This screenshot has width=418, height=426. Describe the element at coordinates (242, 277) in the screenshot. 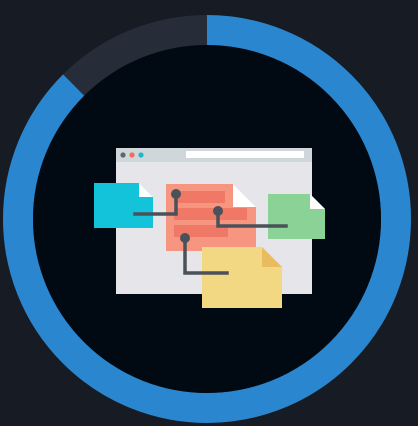

I see `document-yellow` at that location.